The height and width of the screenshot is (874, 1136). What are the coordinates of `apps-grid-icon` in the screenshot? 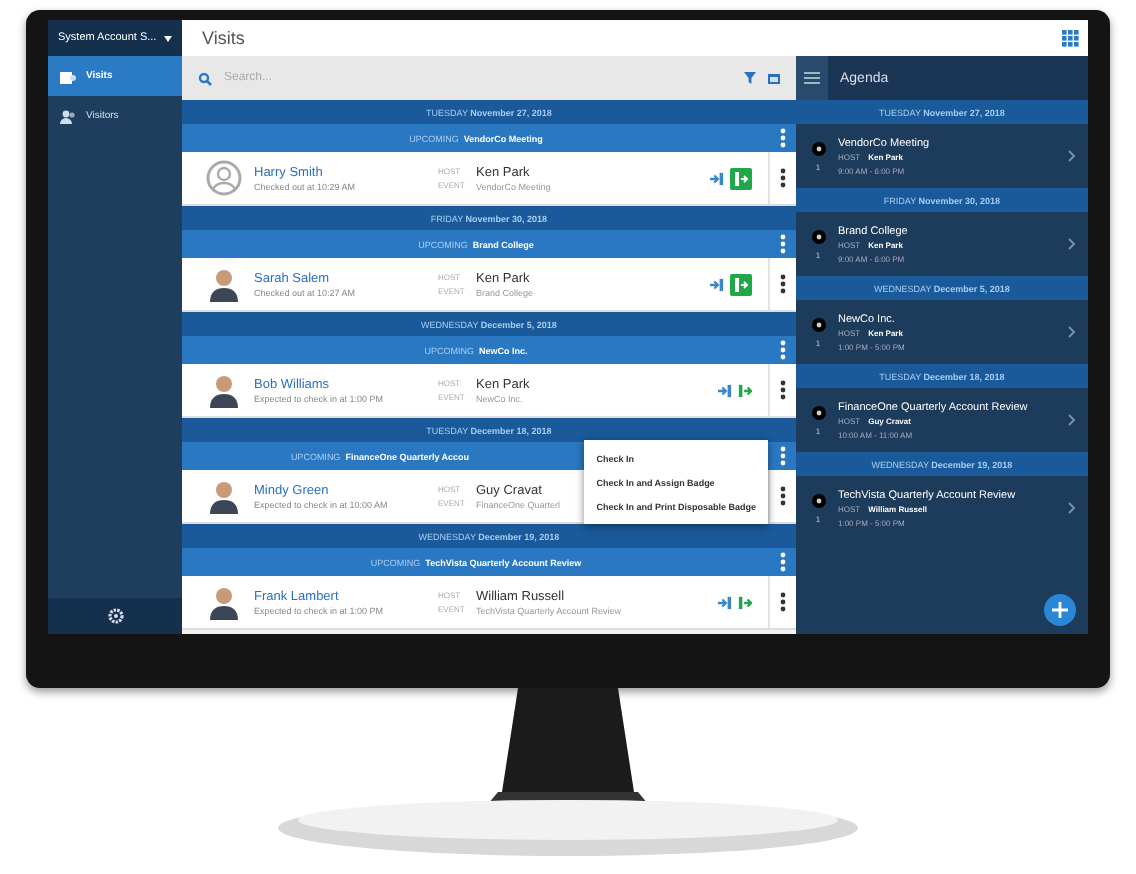 It's located at (1071, 38).